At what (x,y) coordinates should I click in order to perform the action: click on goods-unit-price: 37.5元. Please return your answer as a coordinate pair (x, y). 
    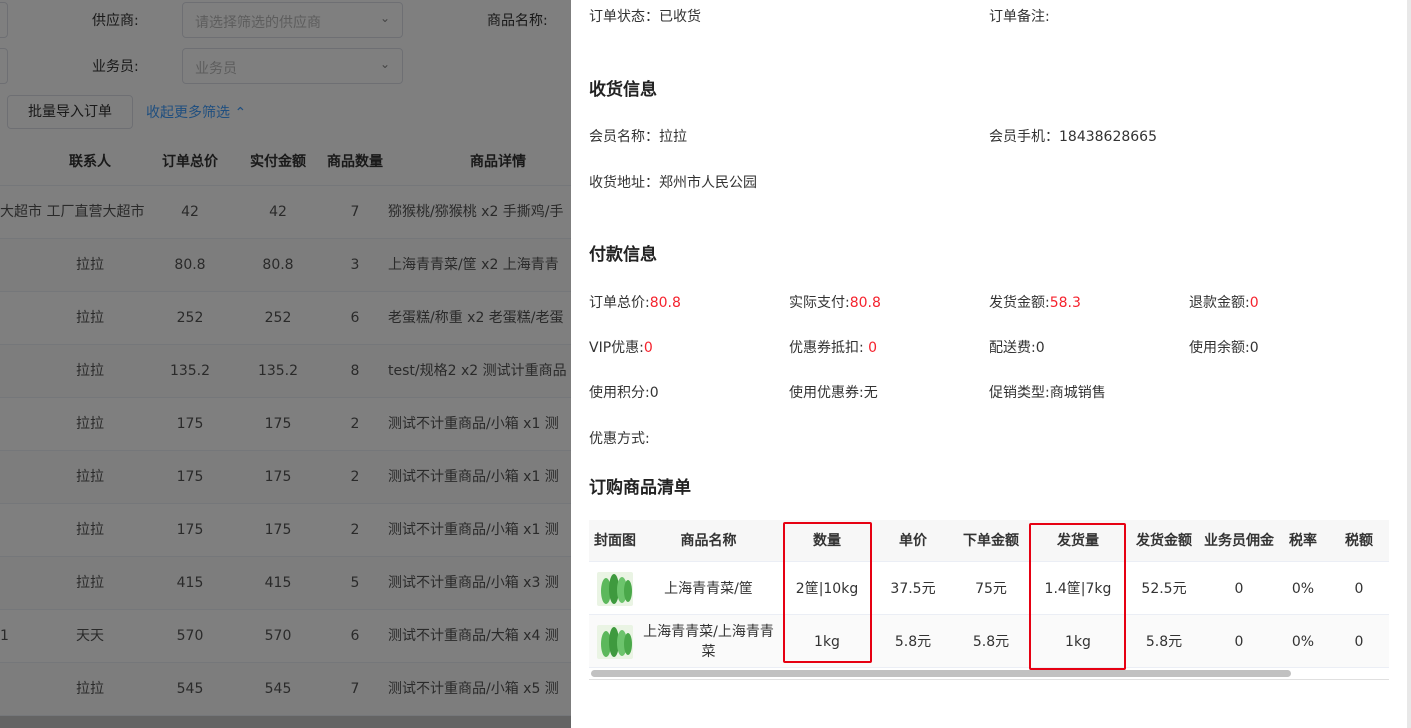
    Looking at the image, I should click on (913, 588).